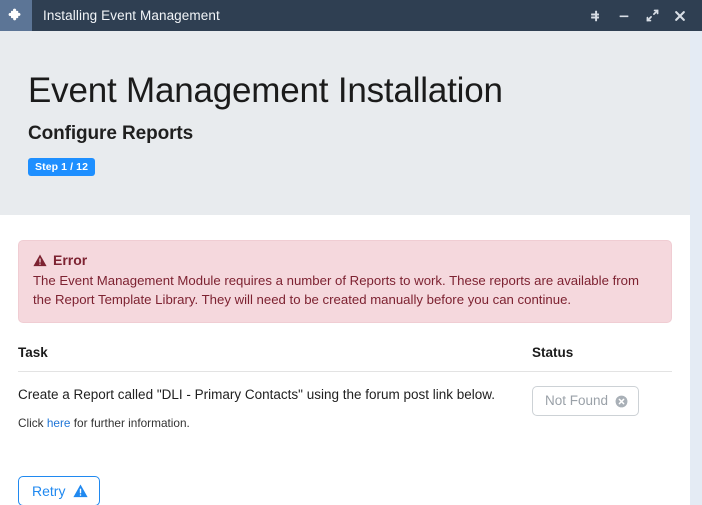 Image resolution: width=702 pixels, height=505 pixels. What do you see at coordinates (111, 134) in the screenshot?
I see `page-subtitle: Configure Reports` at bounding box center [111, 134].